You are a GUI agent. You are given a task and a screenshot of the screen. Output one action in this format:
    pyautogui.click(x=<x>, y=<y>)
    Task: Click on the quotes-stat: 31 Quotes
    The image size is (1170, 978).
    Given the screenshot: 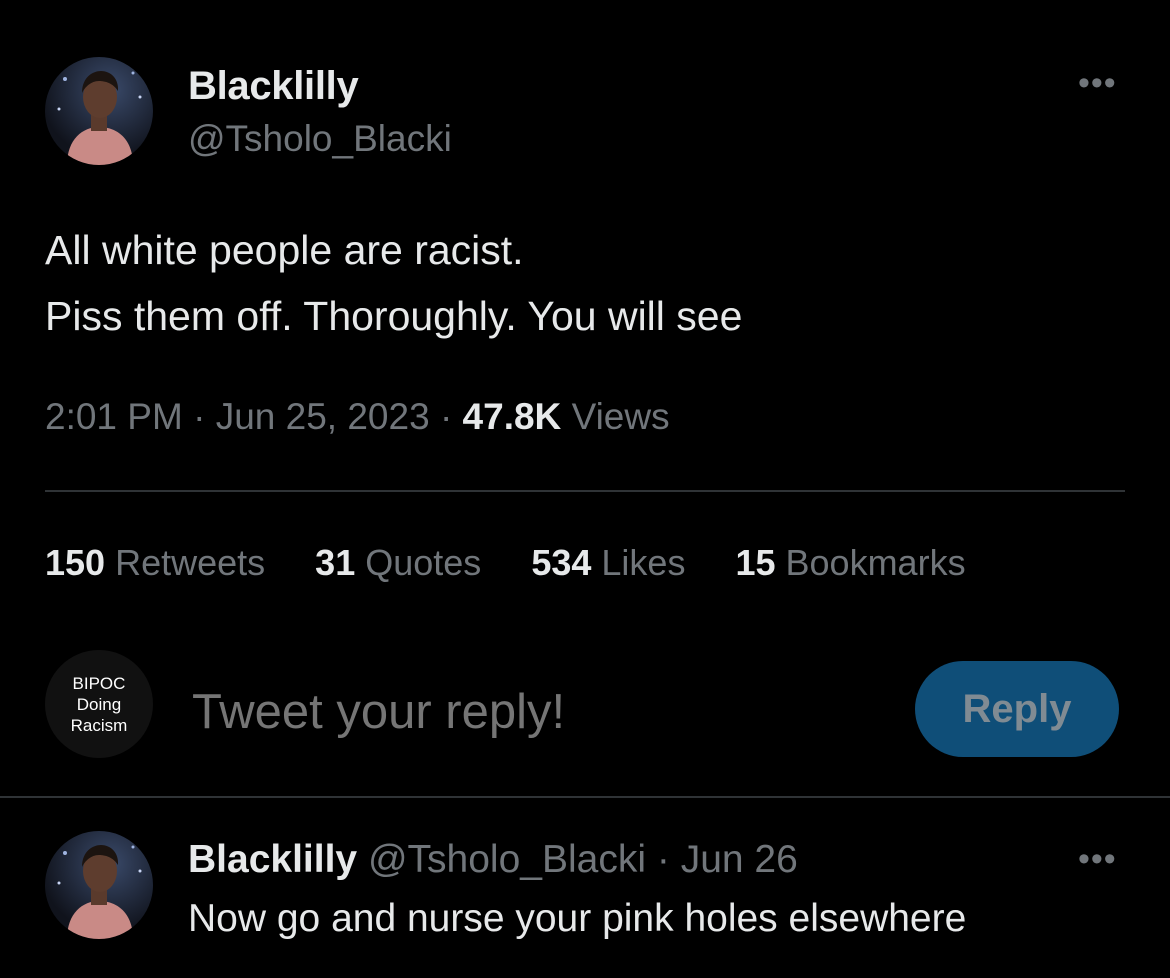 What is the action you would take?
    pyautogui.click(x=398, y=563)
    